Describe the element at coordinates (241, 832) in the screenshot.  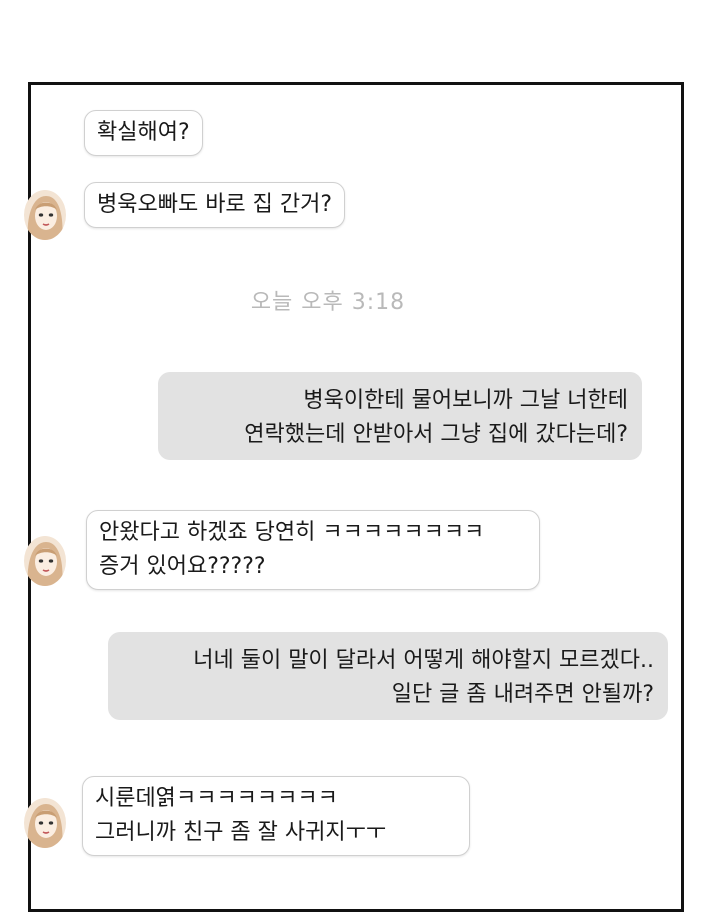
I see `message-text: 그러니까 친구 좀 잘 사귀지ㅜㅜ` at that location.